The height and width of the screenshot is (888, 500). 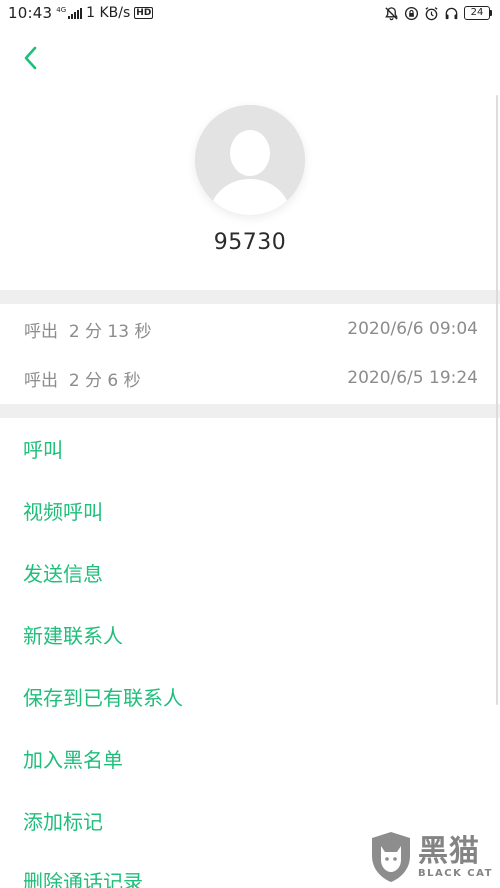 What do you see at coordinates (63, 512) in the screenshot?
I see `video-call-button: 视频呼叫` at bounding box center [63, 512].